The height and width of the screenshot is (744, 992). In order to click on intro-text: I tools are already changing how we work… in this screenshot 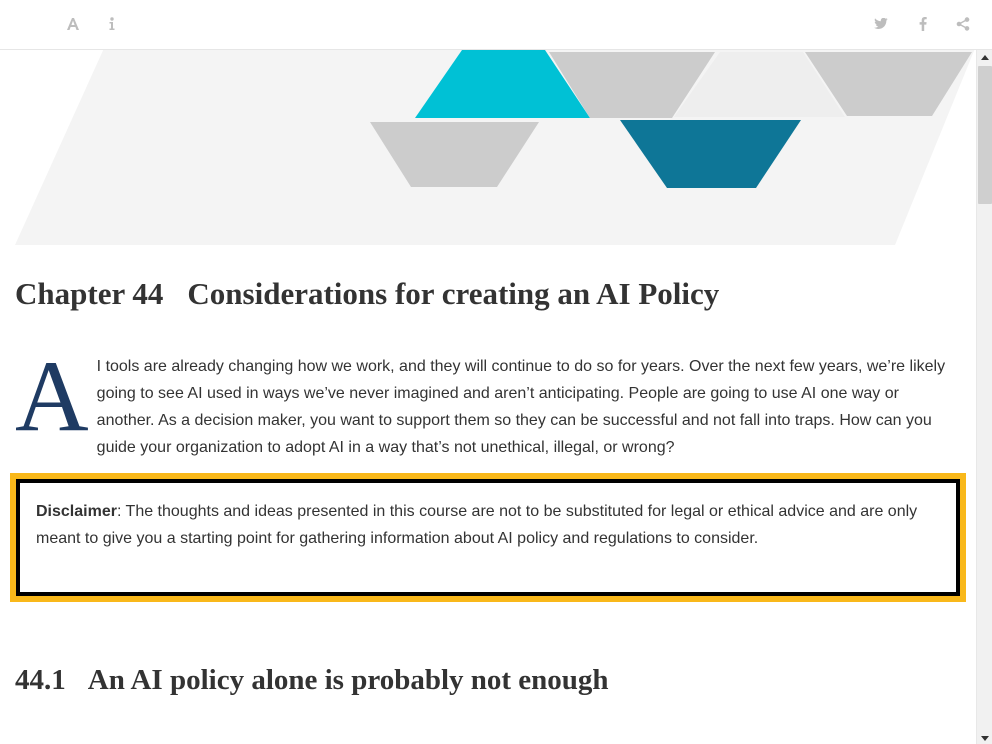, I will do `click(521, 407)`.